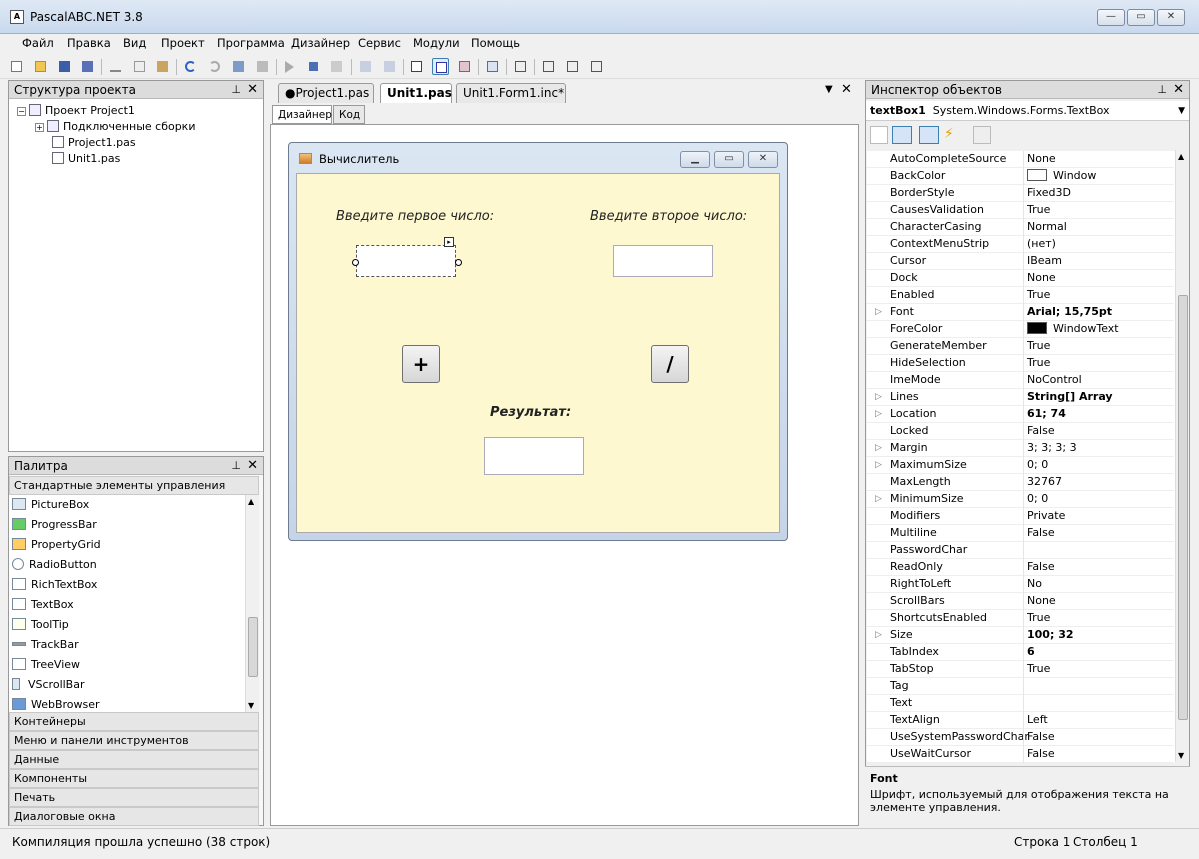 This screenshot has width=1199, height=859. What do you see at coordinates (39, 127) in the screenshot?
I see `expand-icon: +` at bounding box center [39, 127].